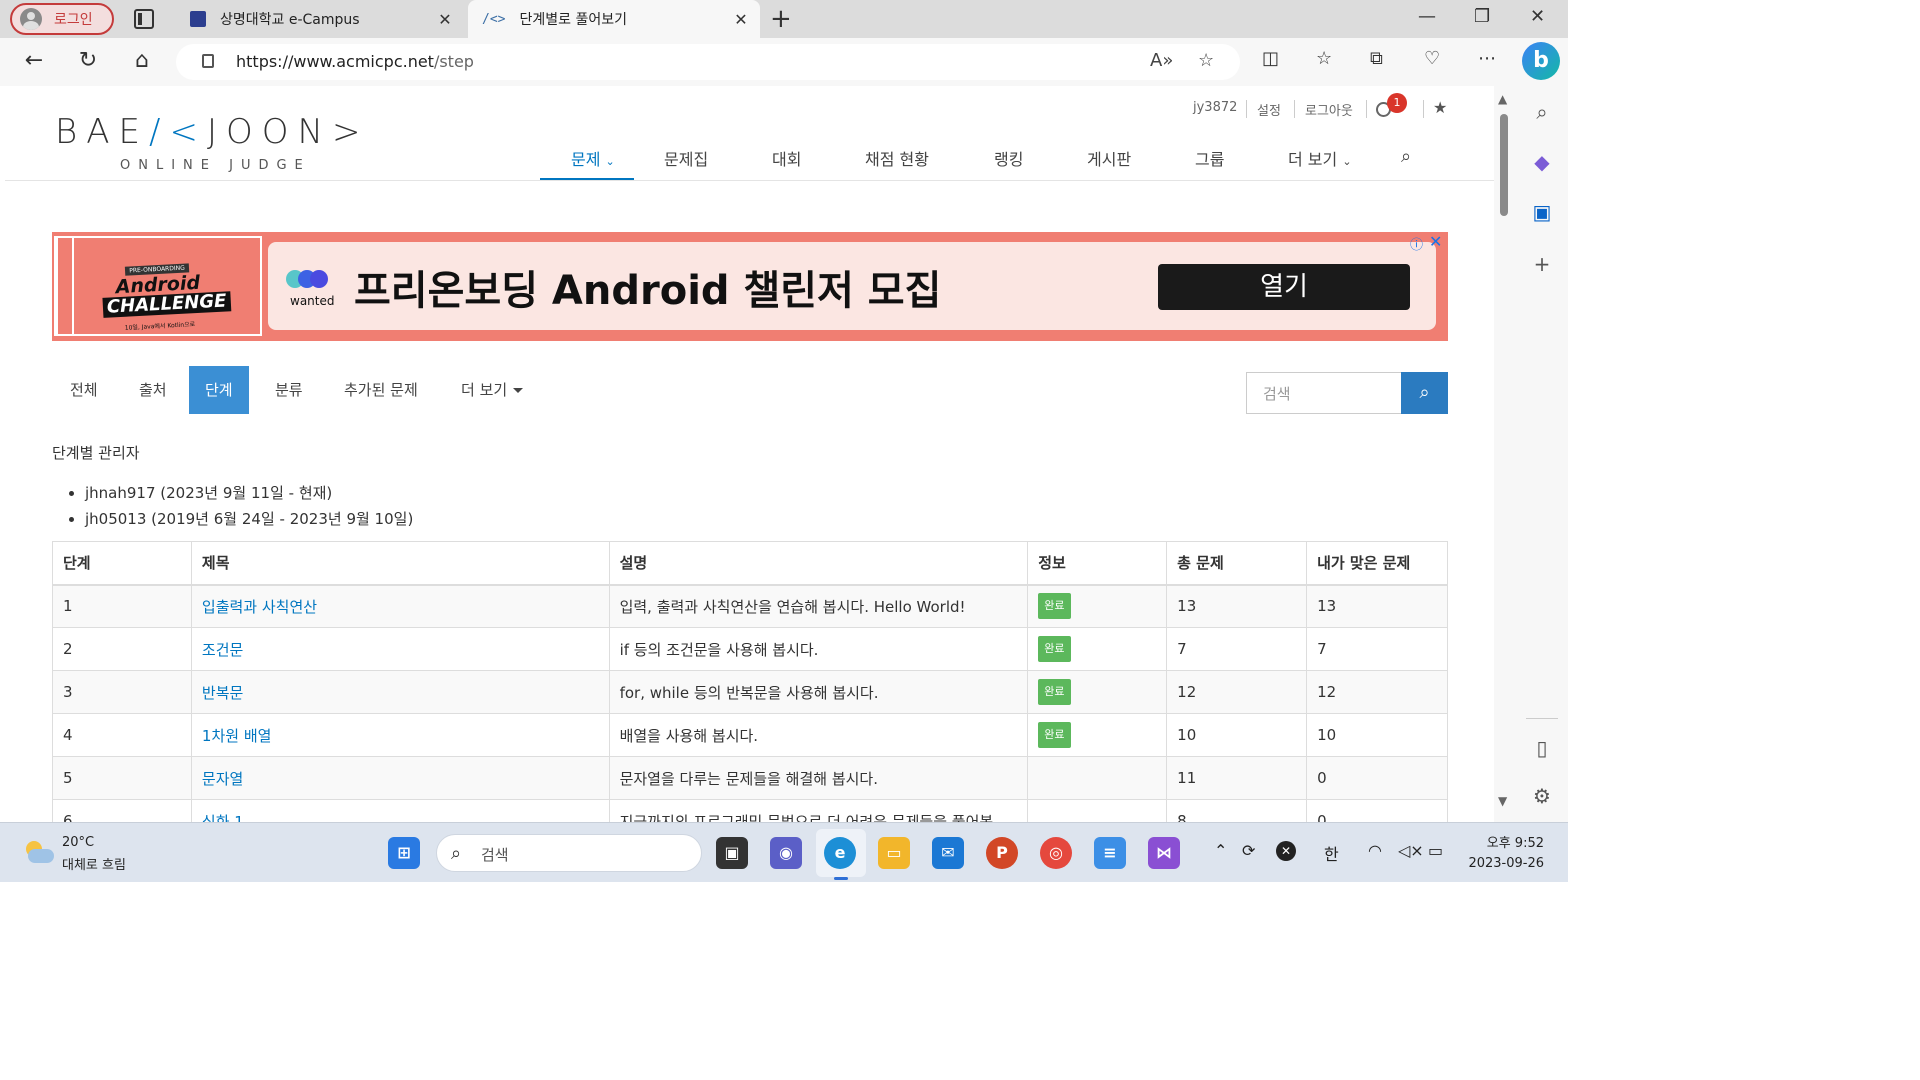  What do you see at coordinates (1109, 158) in the screenshot?
I see `nav-board: 게시판` at bounding box center [1109, 158].